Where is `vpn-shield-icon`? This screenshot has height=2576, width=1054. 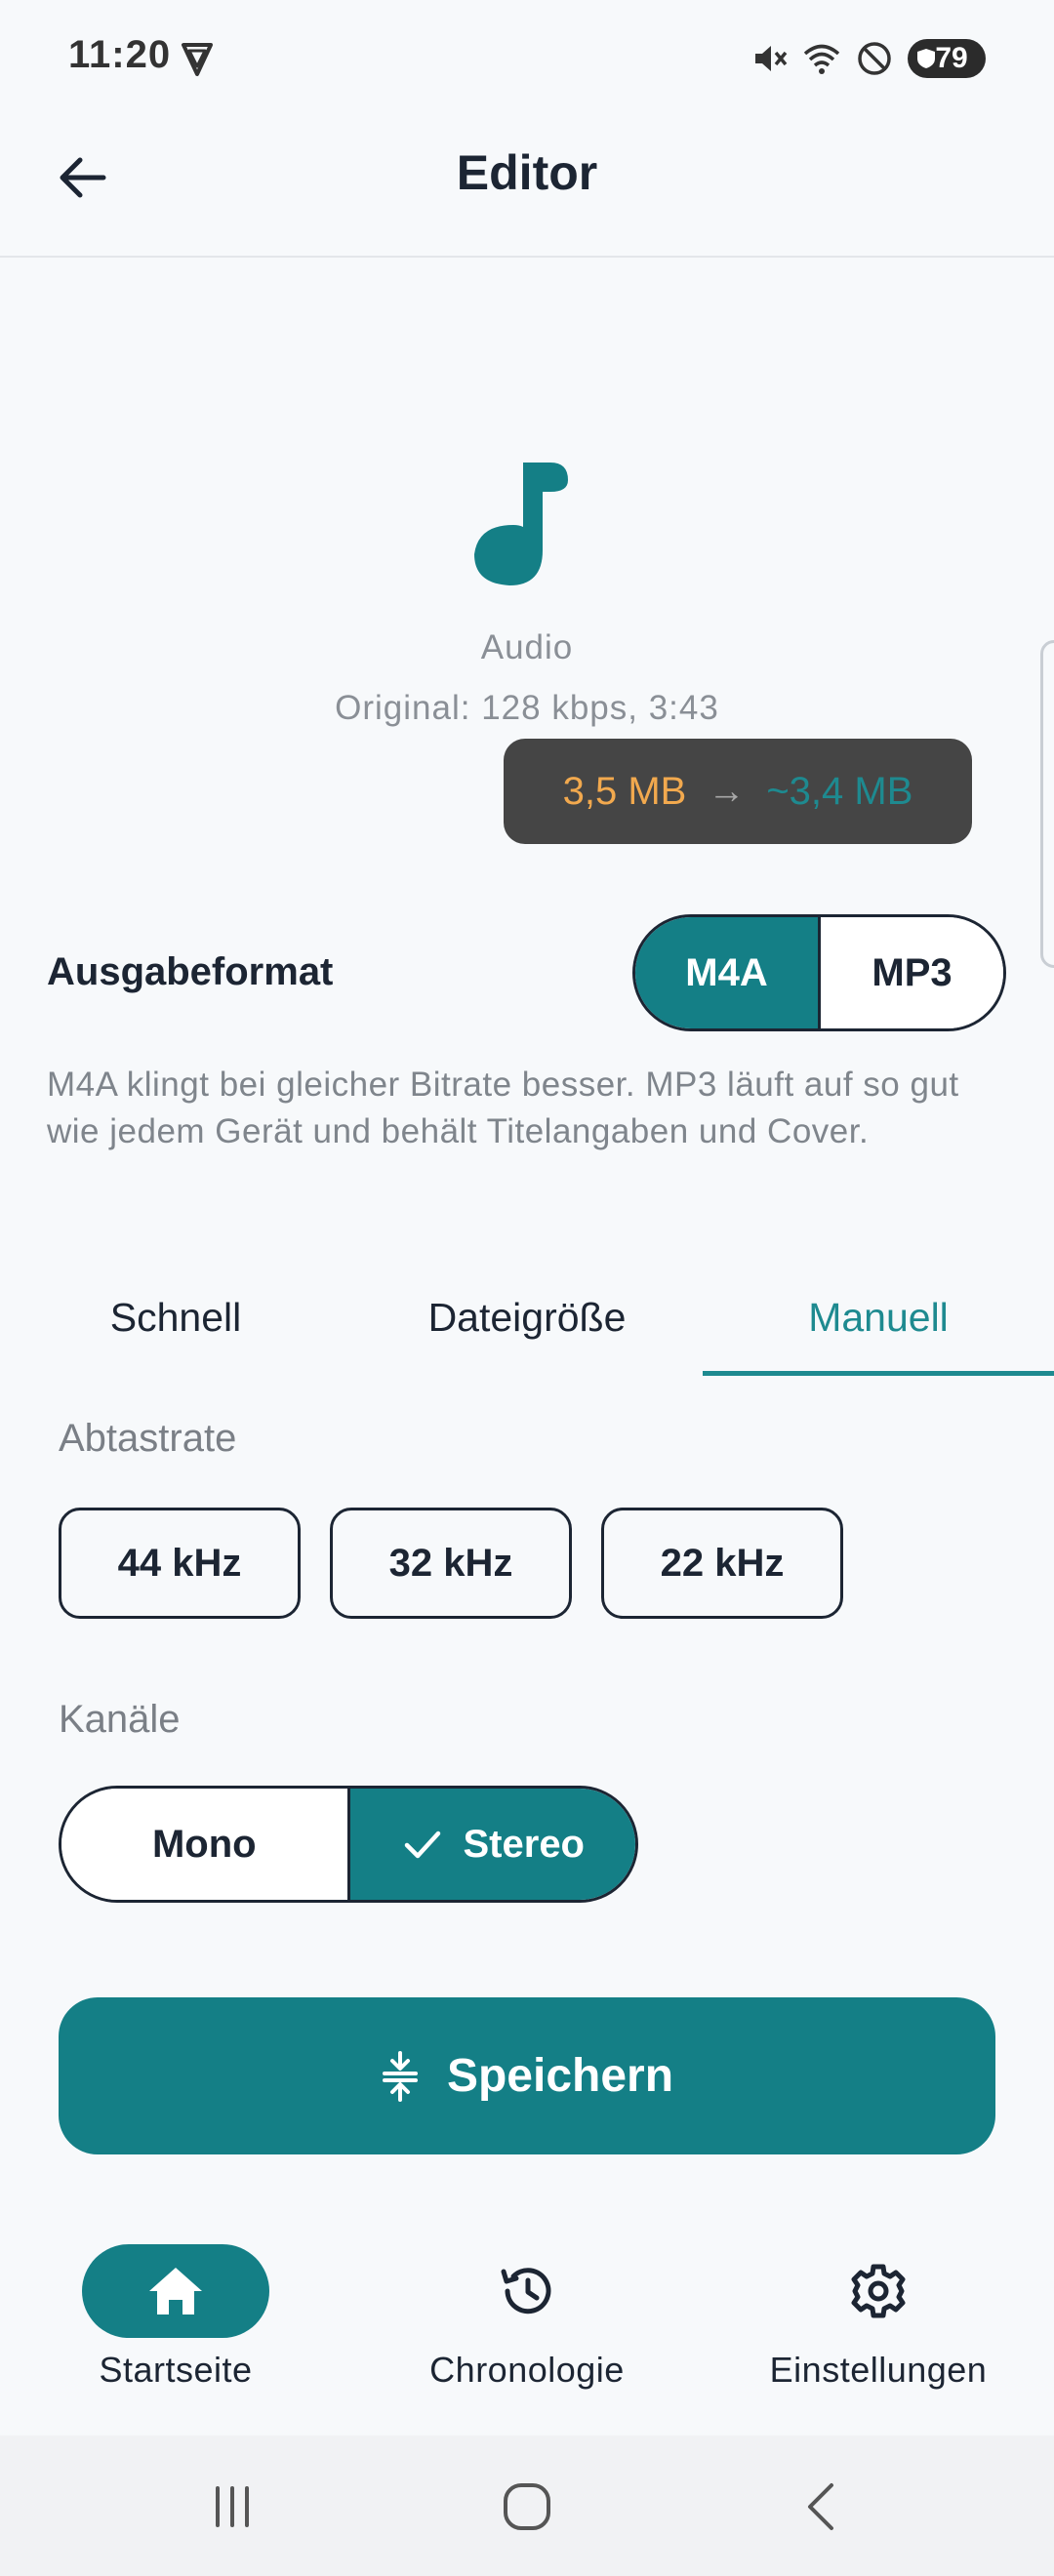
vpn-shield-icon is located at coordinates (197, 59).